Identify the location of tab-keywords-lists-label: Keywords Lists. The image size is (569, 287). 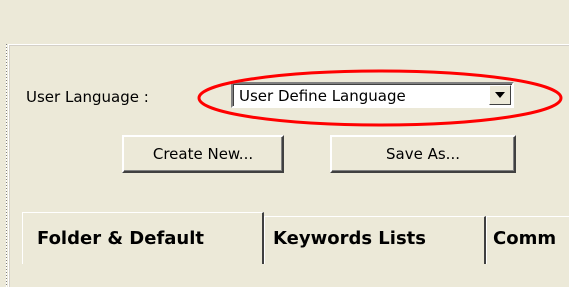
(349, 238).